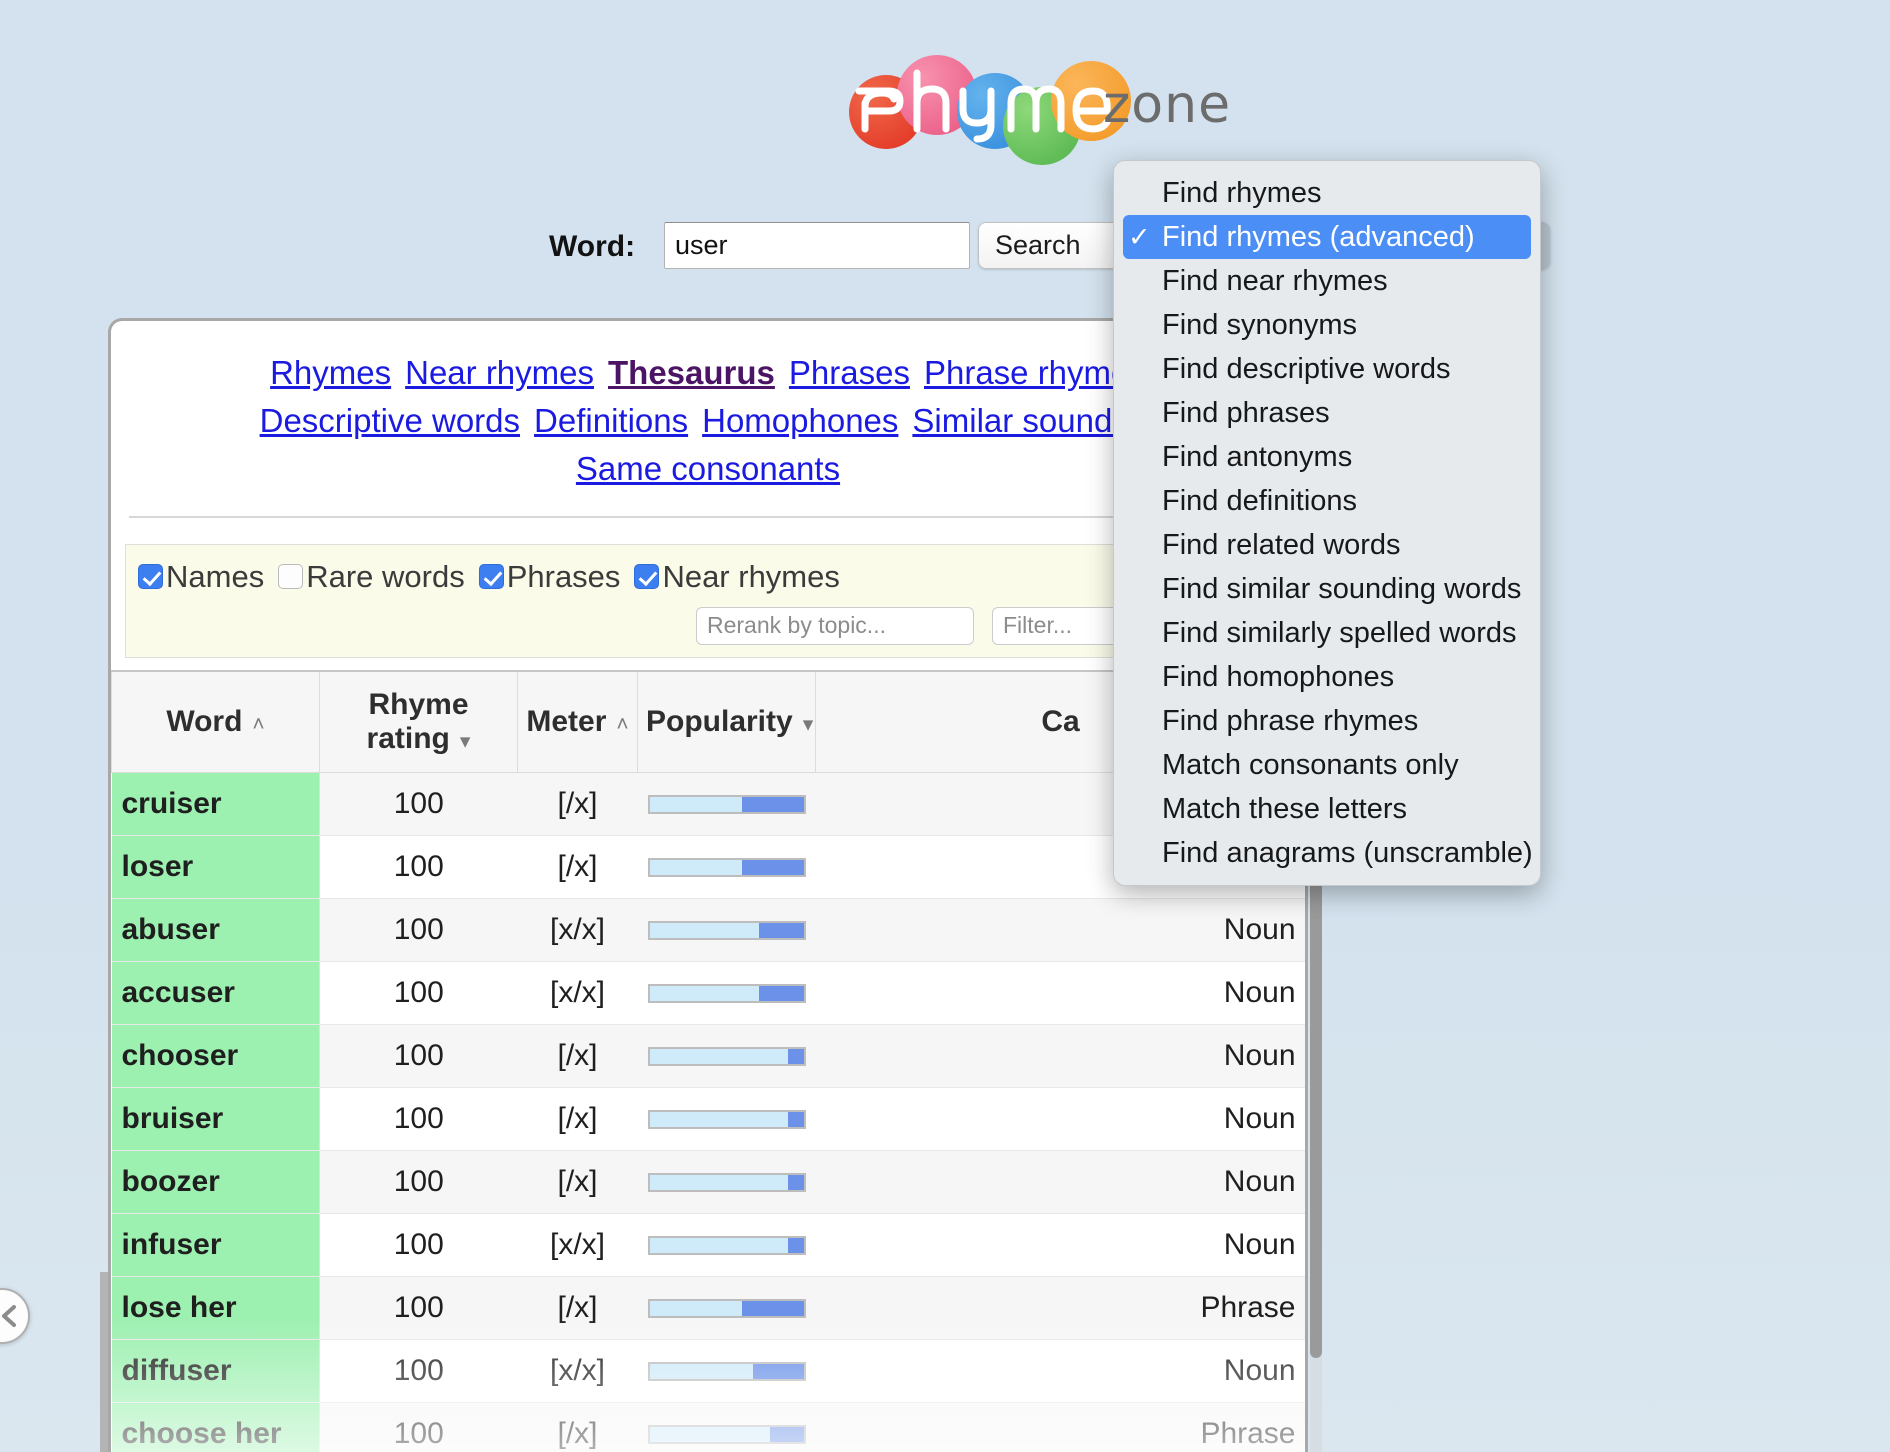  What do you see at coordinates (465, 741) in the screenshot?
I see `sort-indicator-rhyme-rating: ▾` at bounding box center [465, 741].